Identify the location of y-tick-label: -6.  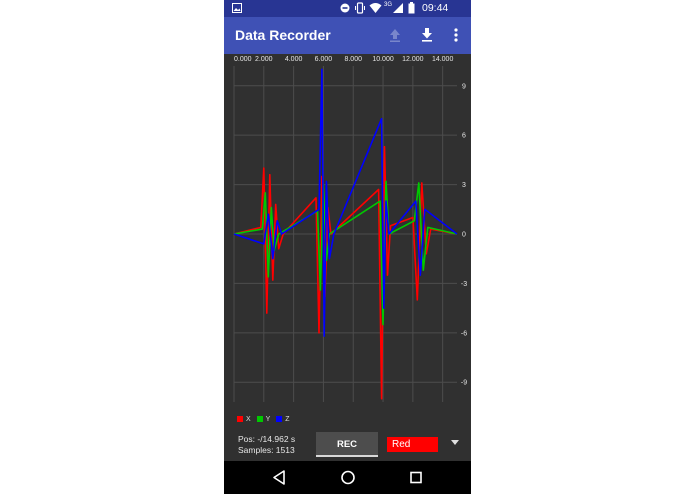
(464, 333).